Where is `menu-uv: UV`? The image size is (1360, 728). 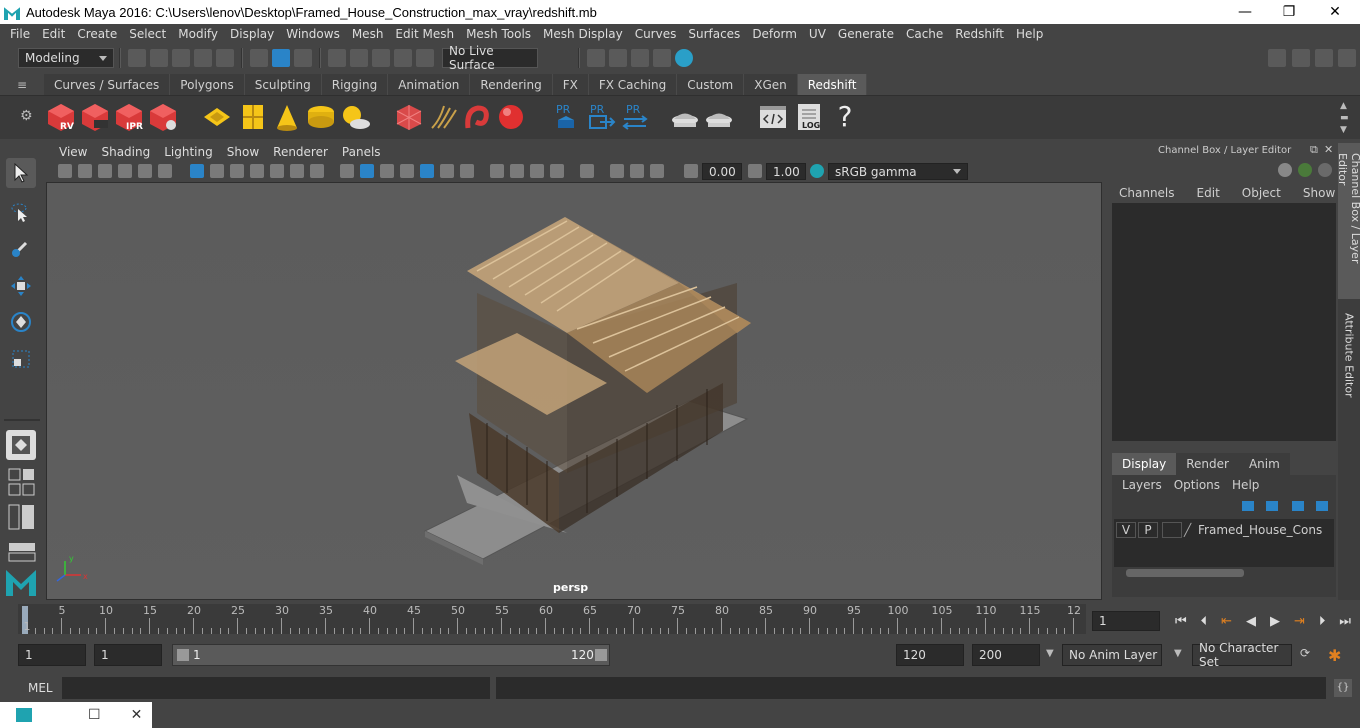 menu-uv: UV is located at coordinates (817, 34).